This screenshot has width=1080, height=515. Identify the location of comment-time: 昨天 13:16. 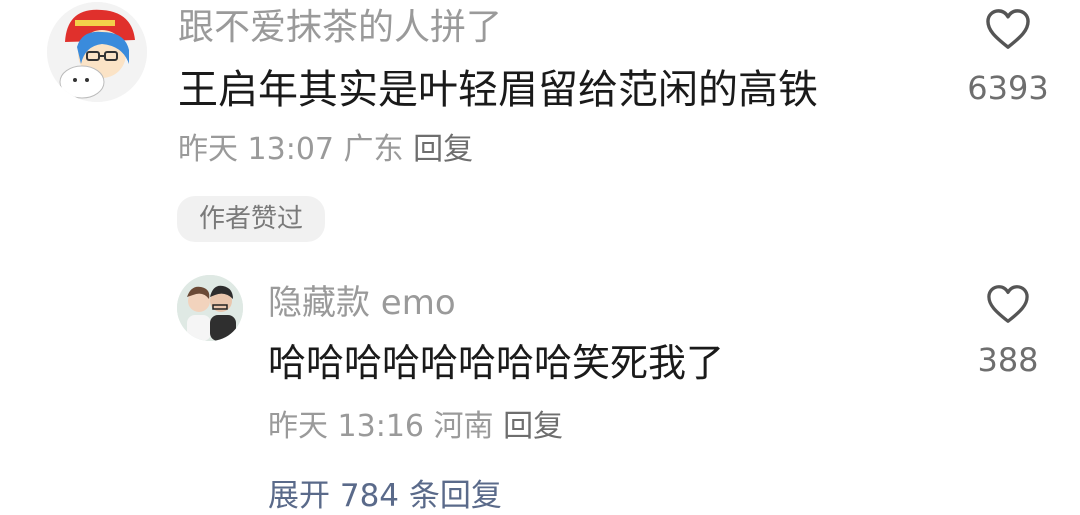
(346, 426).